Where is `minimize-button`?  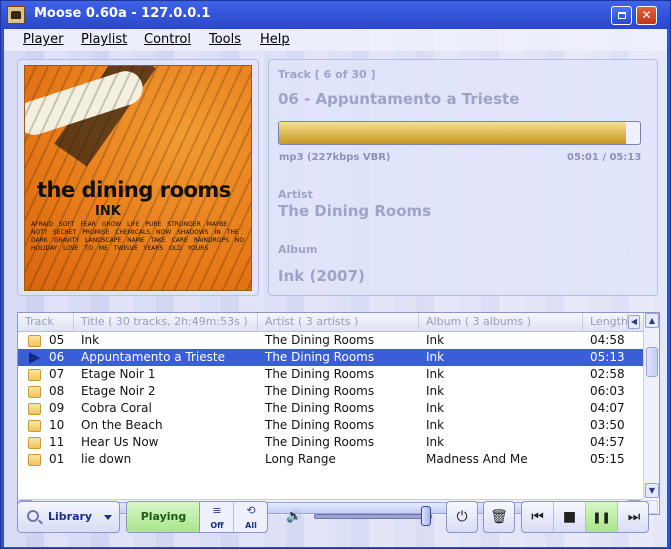 minimize-button is located at coordinates (621, 15).